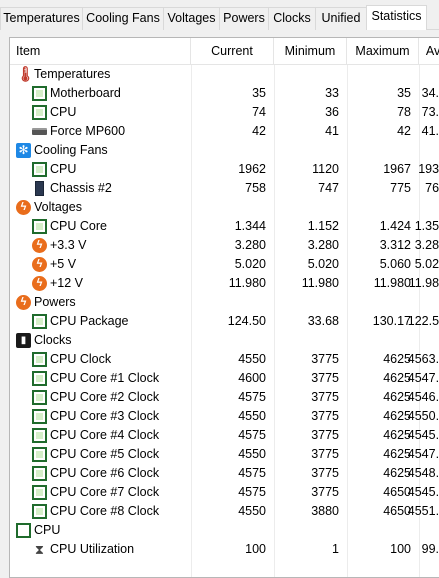 This screenshot has height=578, width=439. I want to click on sensor-row: CPU Core #6 Clock4575377546254548.2, so click(224, 473).